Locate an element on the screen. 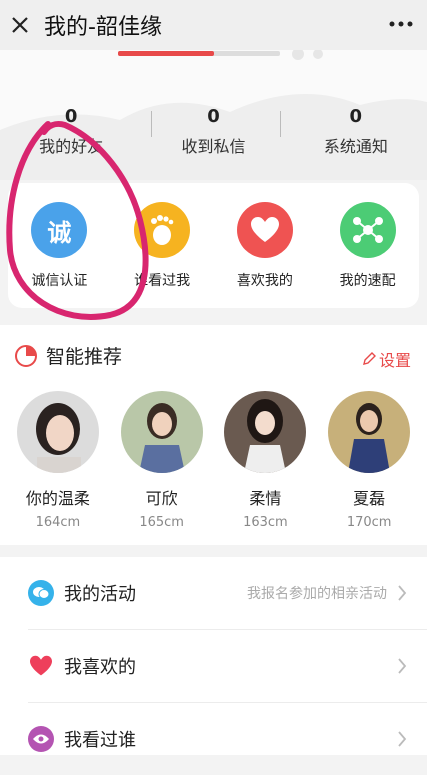 This screenshot has height=775, width=427. recommend-settings-button: 设置 is located at coordinates (386, 359).